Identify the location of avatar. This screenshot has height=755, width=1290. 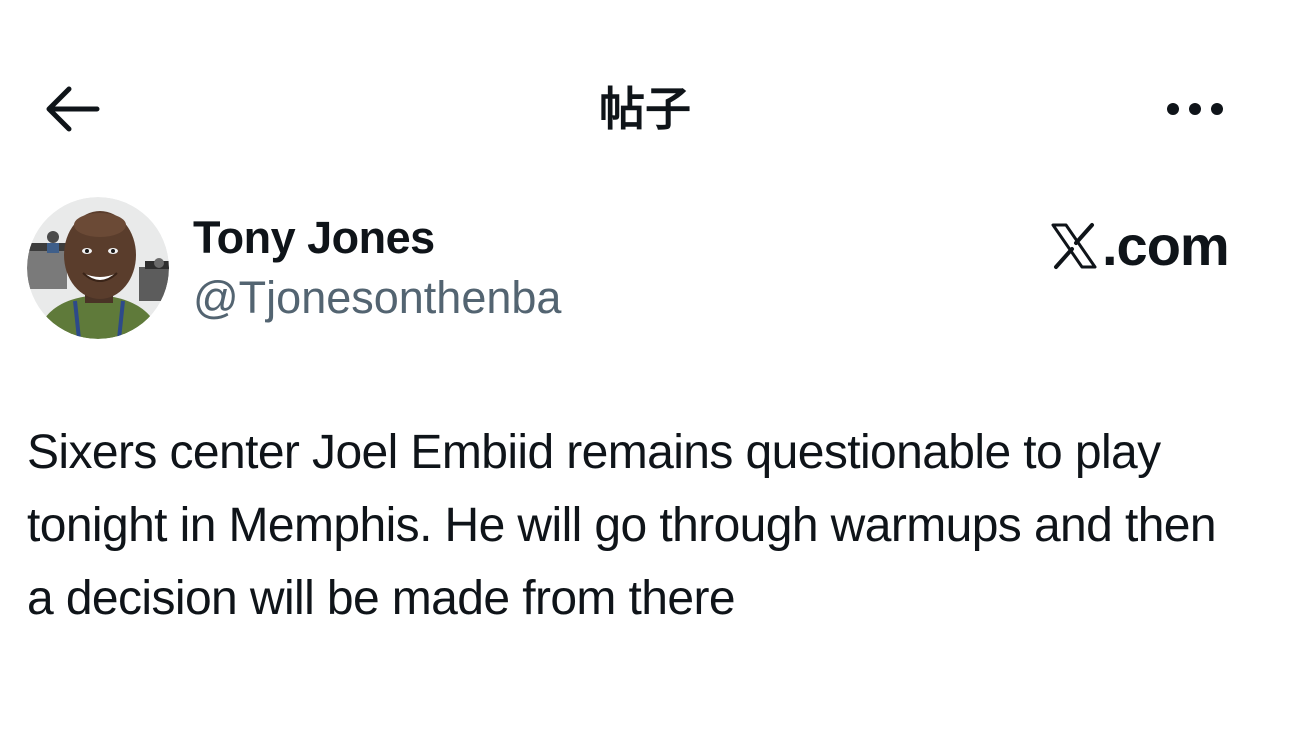
(98, 268).